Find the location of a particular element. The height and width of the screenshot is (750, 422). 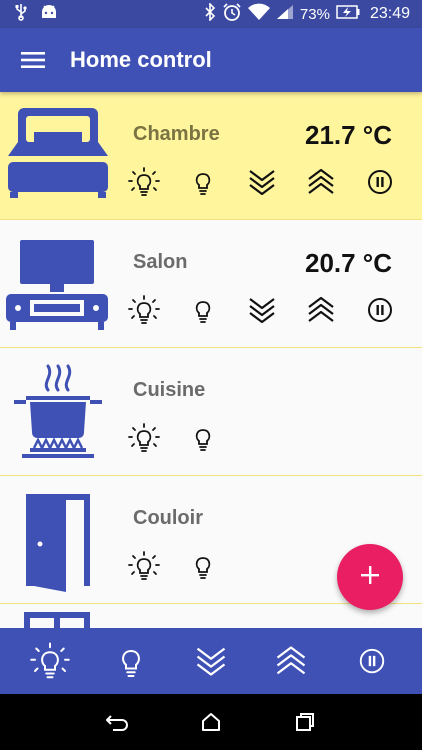

app-title: Home control is located at coordinates (141, 59).